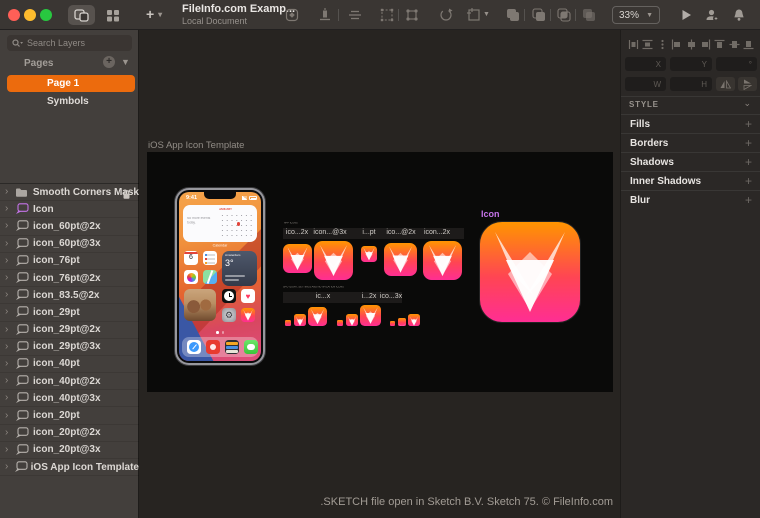 The height and width of the screenshot is (518, 760). Describe the element at coordinates (369, 296) in the screenshot. I see `layer-label: i...2x` at that location.